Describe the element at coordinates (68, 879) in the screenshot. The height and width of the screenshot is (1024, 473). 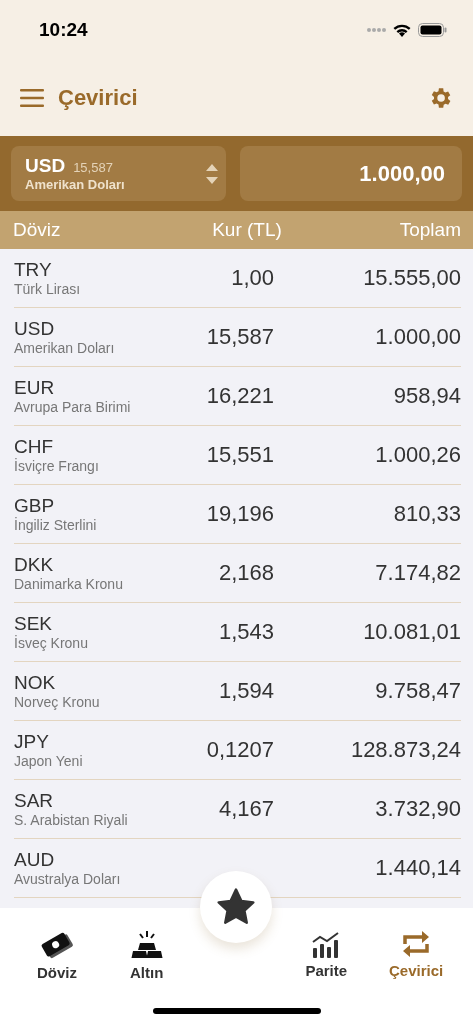
I see `currency-name: Avustralya Doları` at that location.